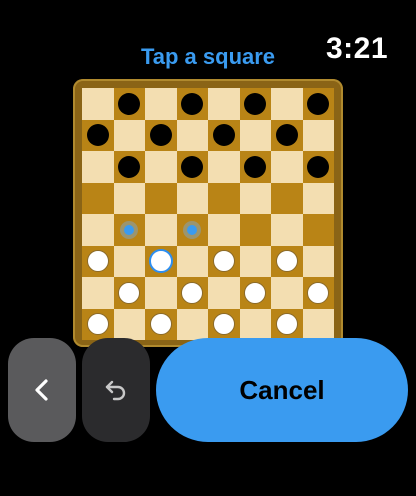 This screenshot has width=416, height=496. I want to click on back-button, so click(42, 390).